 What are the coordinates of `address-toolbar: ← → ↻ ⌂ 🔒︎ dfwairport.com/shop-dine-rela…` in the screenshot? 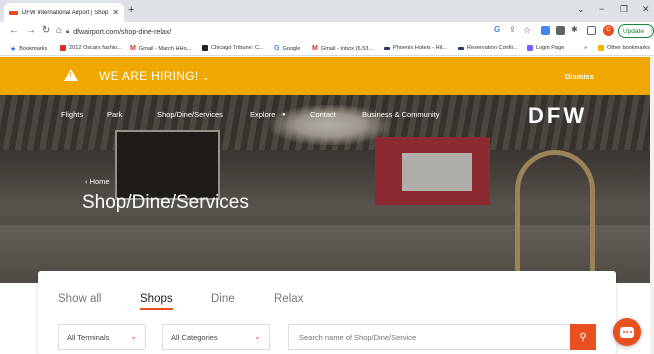 It's located at (327, 32).